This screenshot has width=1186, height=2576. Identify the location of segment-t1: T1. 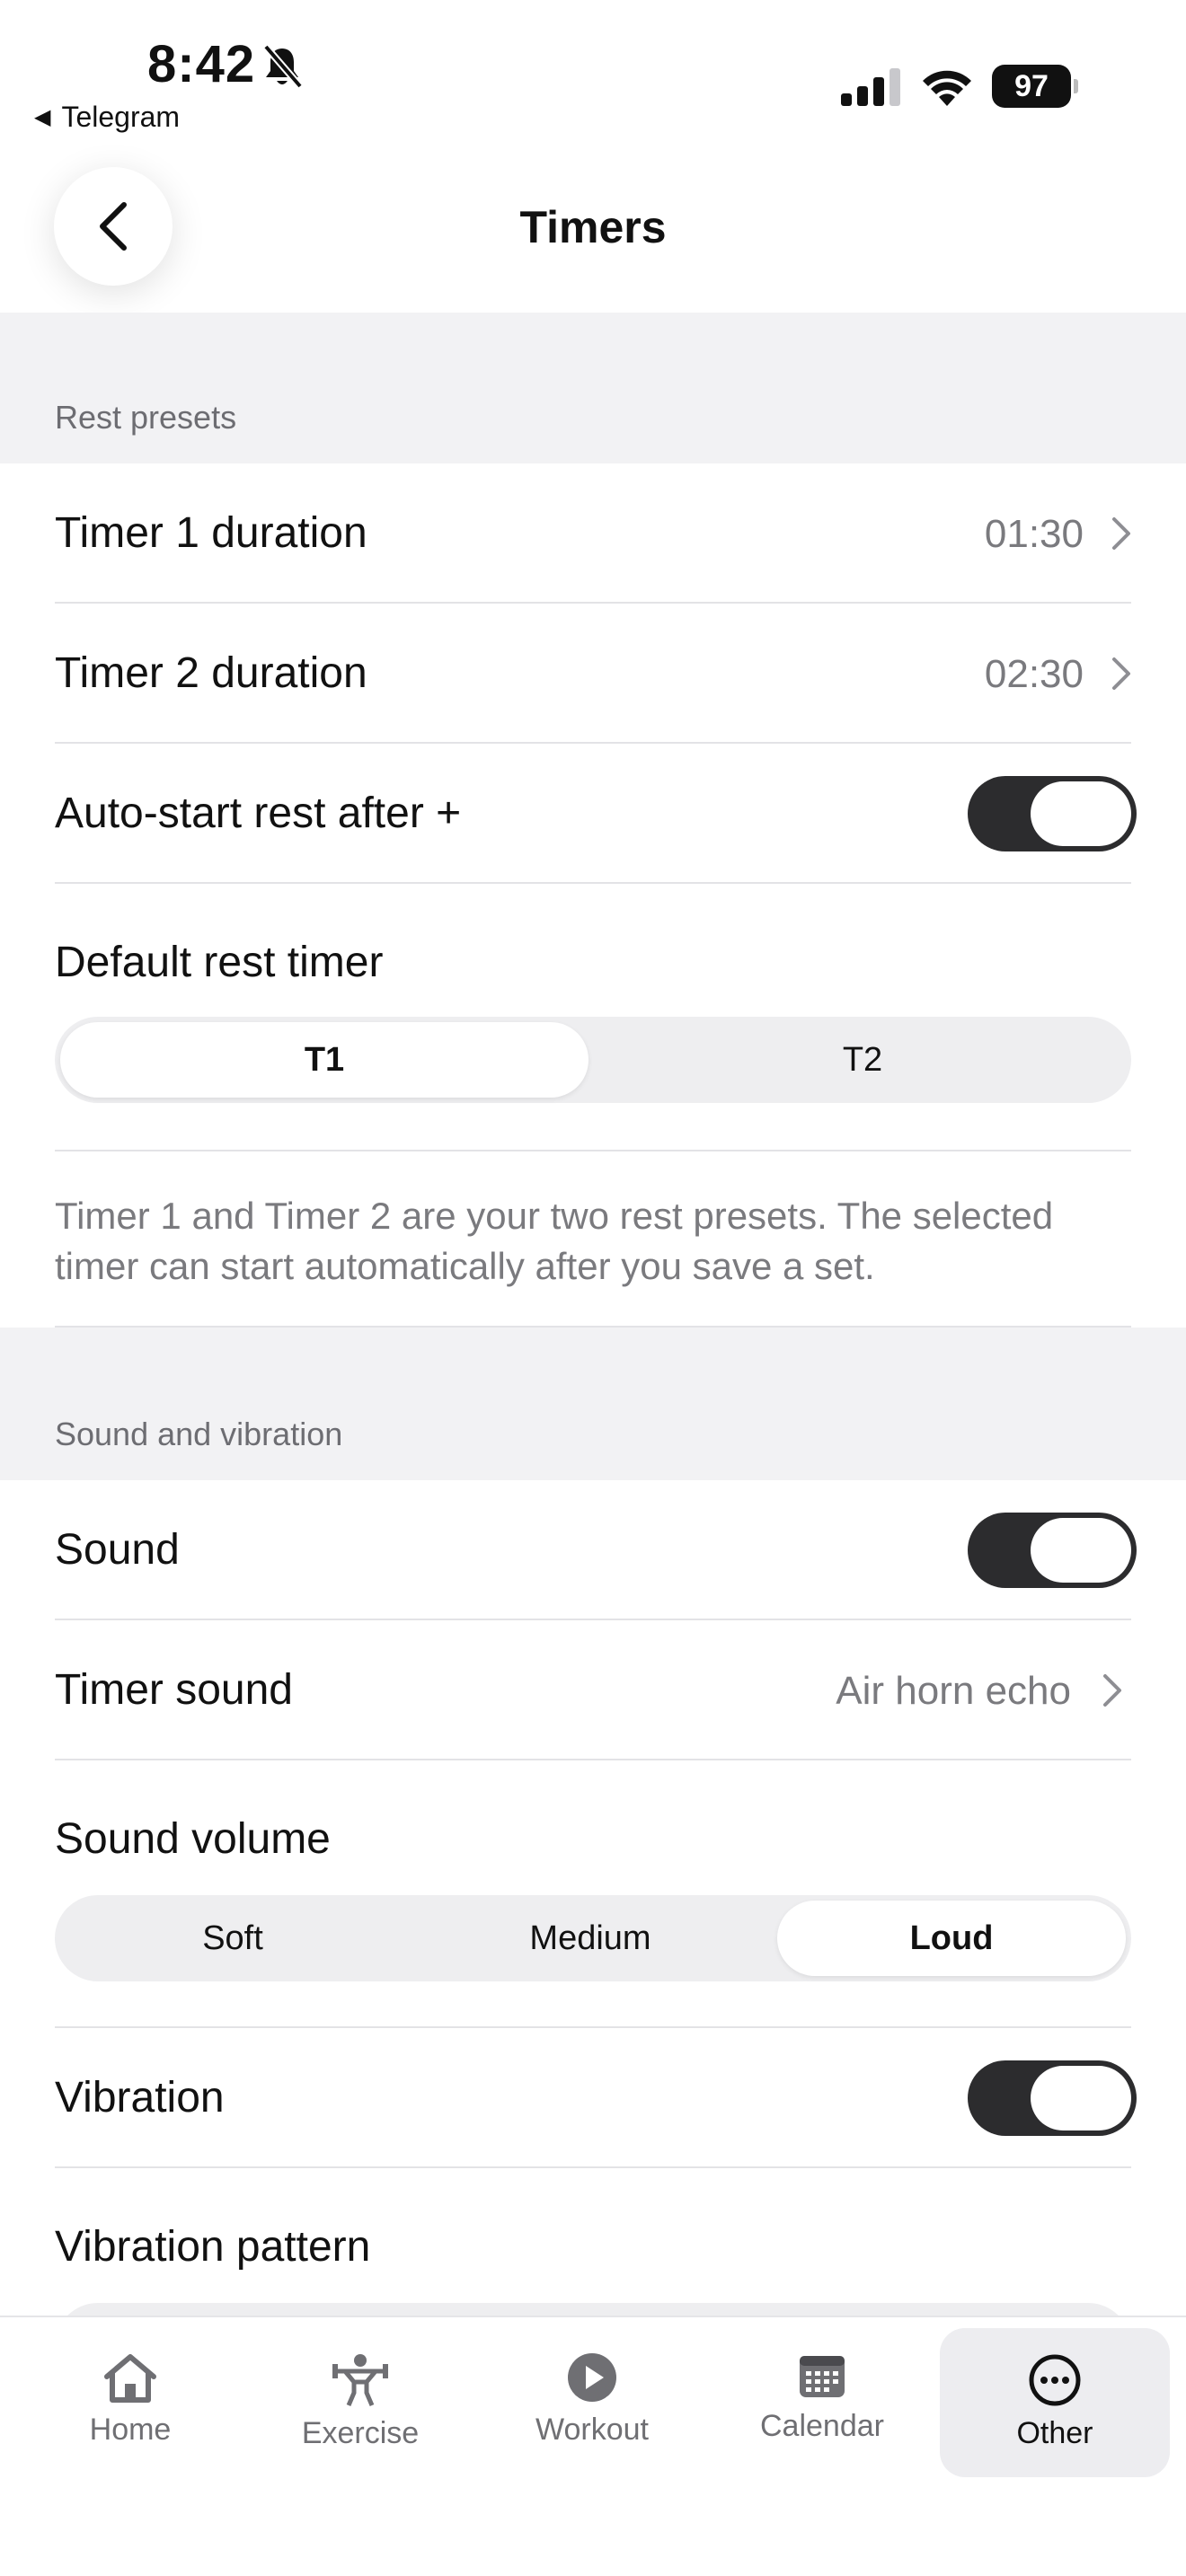
(324, 1060).